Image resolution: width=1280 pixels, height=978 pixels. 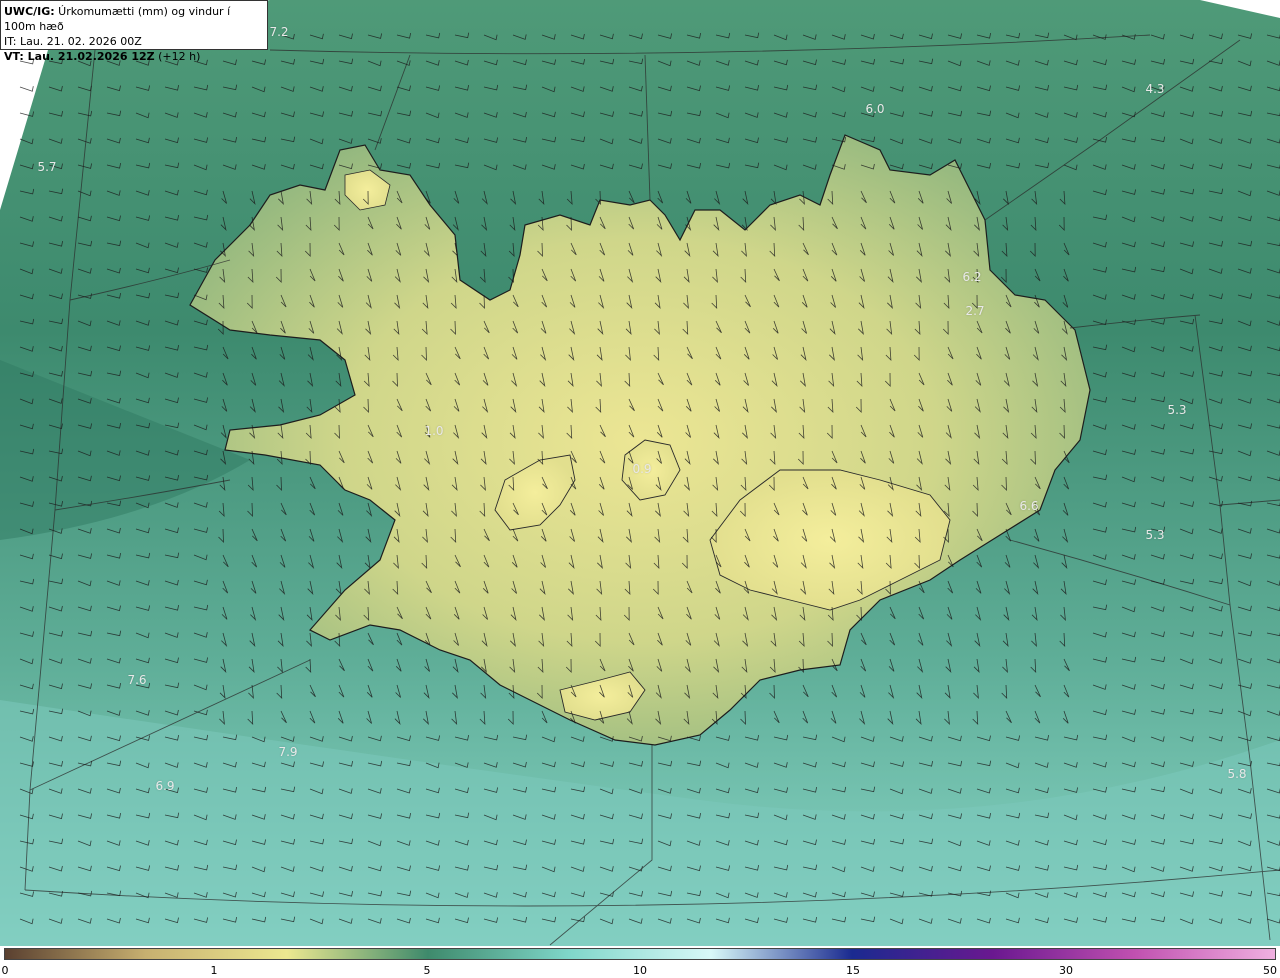 I want to click on map-value-label: 6.0, so click(x=875, y=109).